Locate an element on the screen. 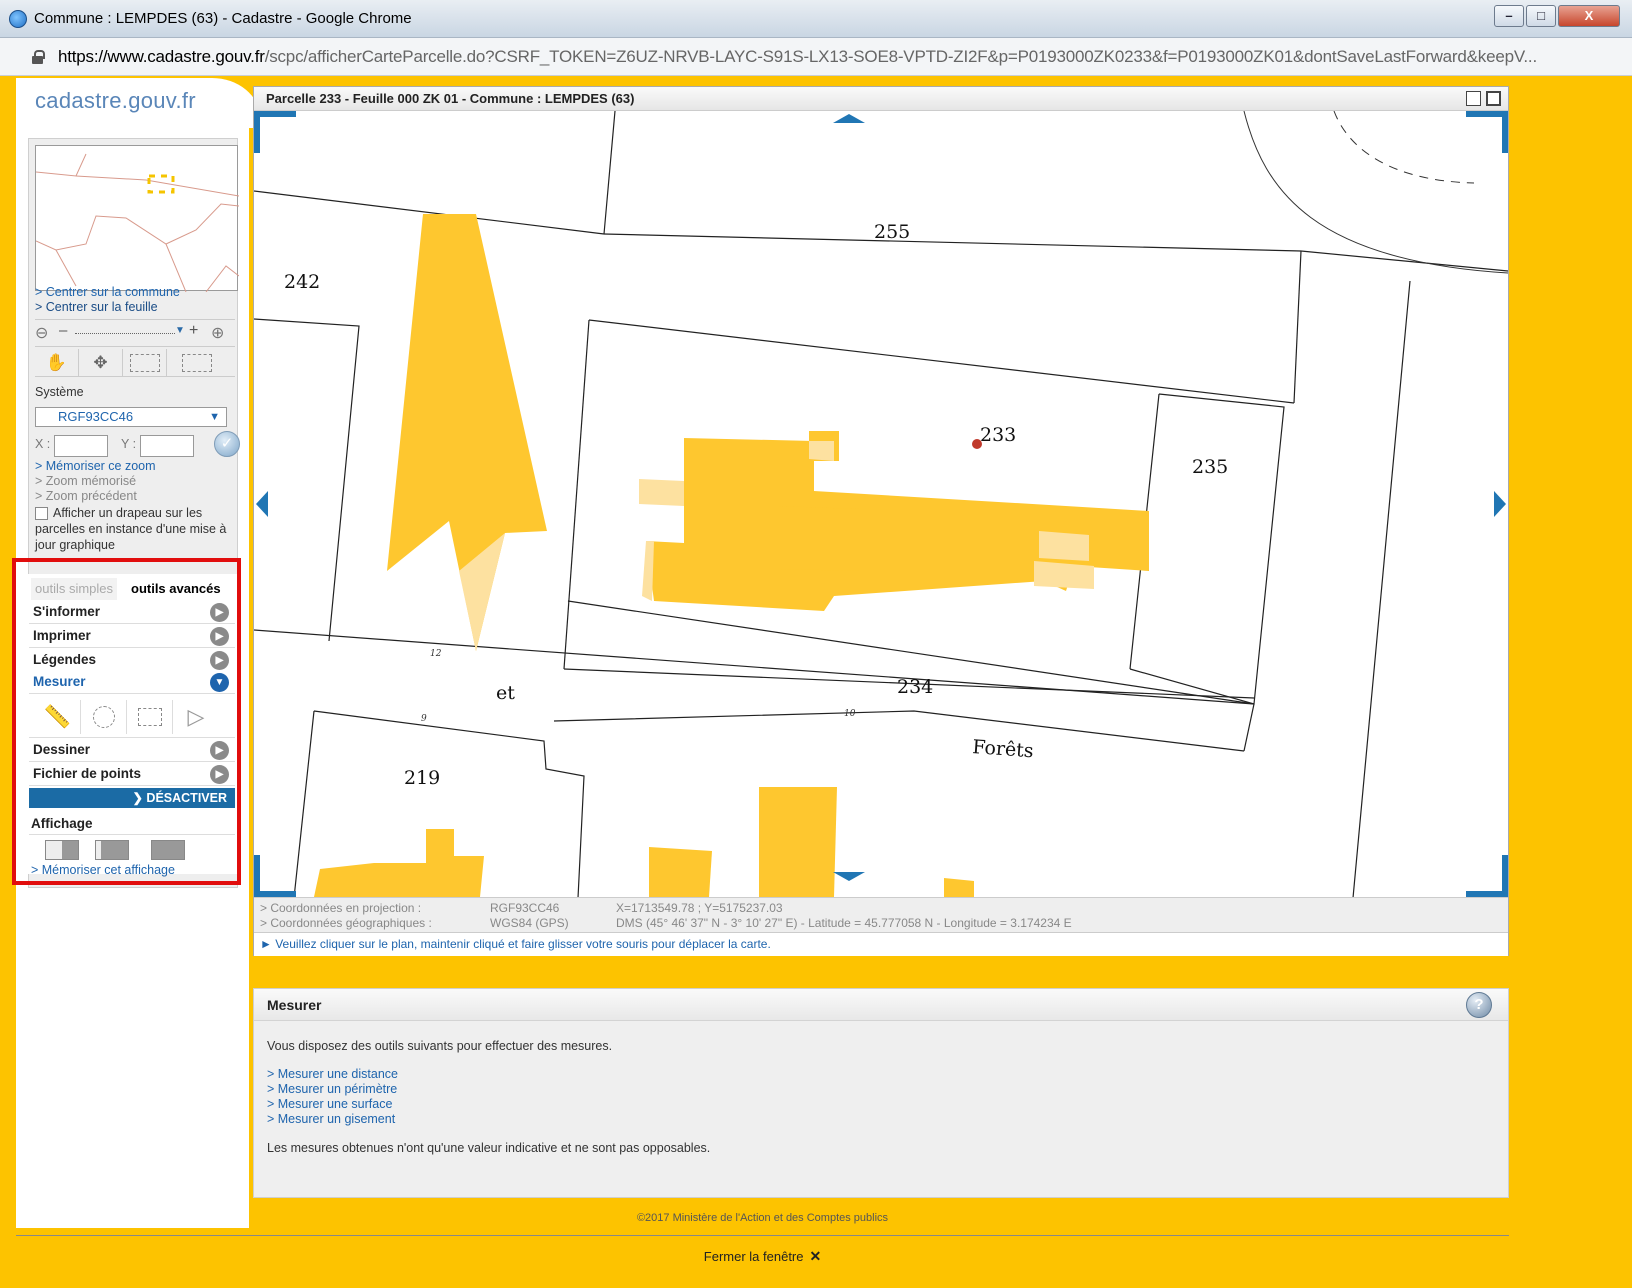 The image size is (1632, 1288). lock-icon is located at coordinates (38, 57).